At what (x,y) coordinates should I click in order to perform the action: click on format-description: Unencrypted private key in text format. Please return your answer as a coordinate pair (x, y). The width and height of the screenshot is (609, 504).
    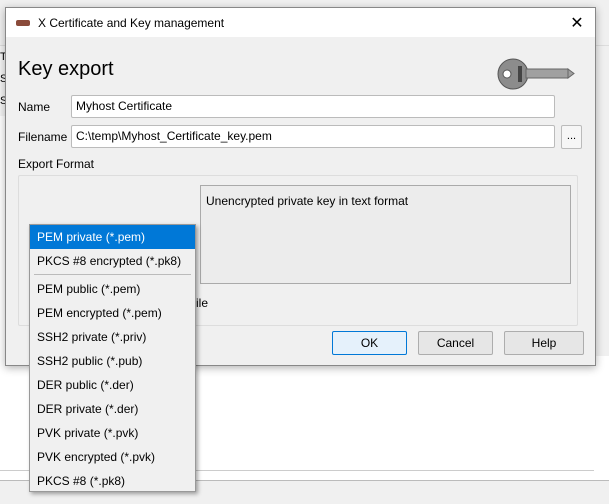
    Looking at the image, I should click on (385, 234).